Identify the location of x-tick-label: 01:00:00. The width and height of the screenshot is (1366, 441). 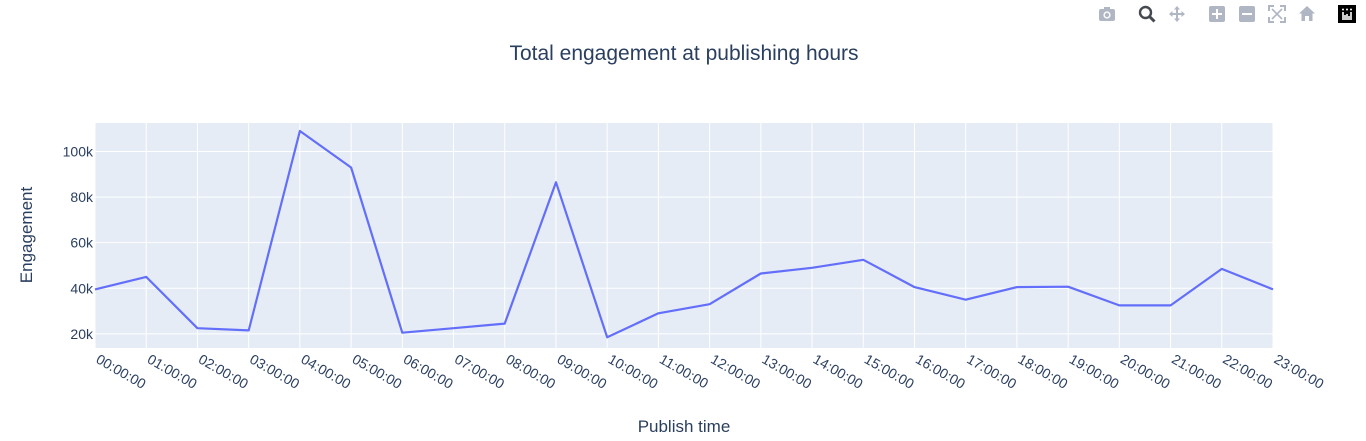
(172, 371).